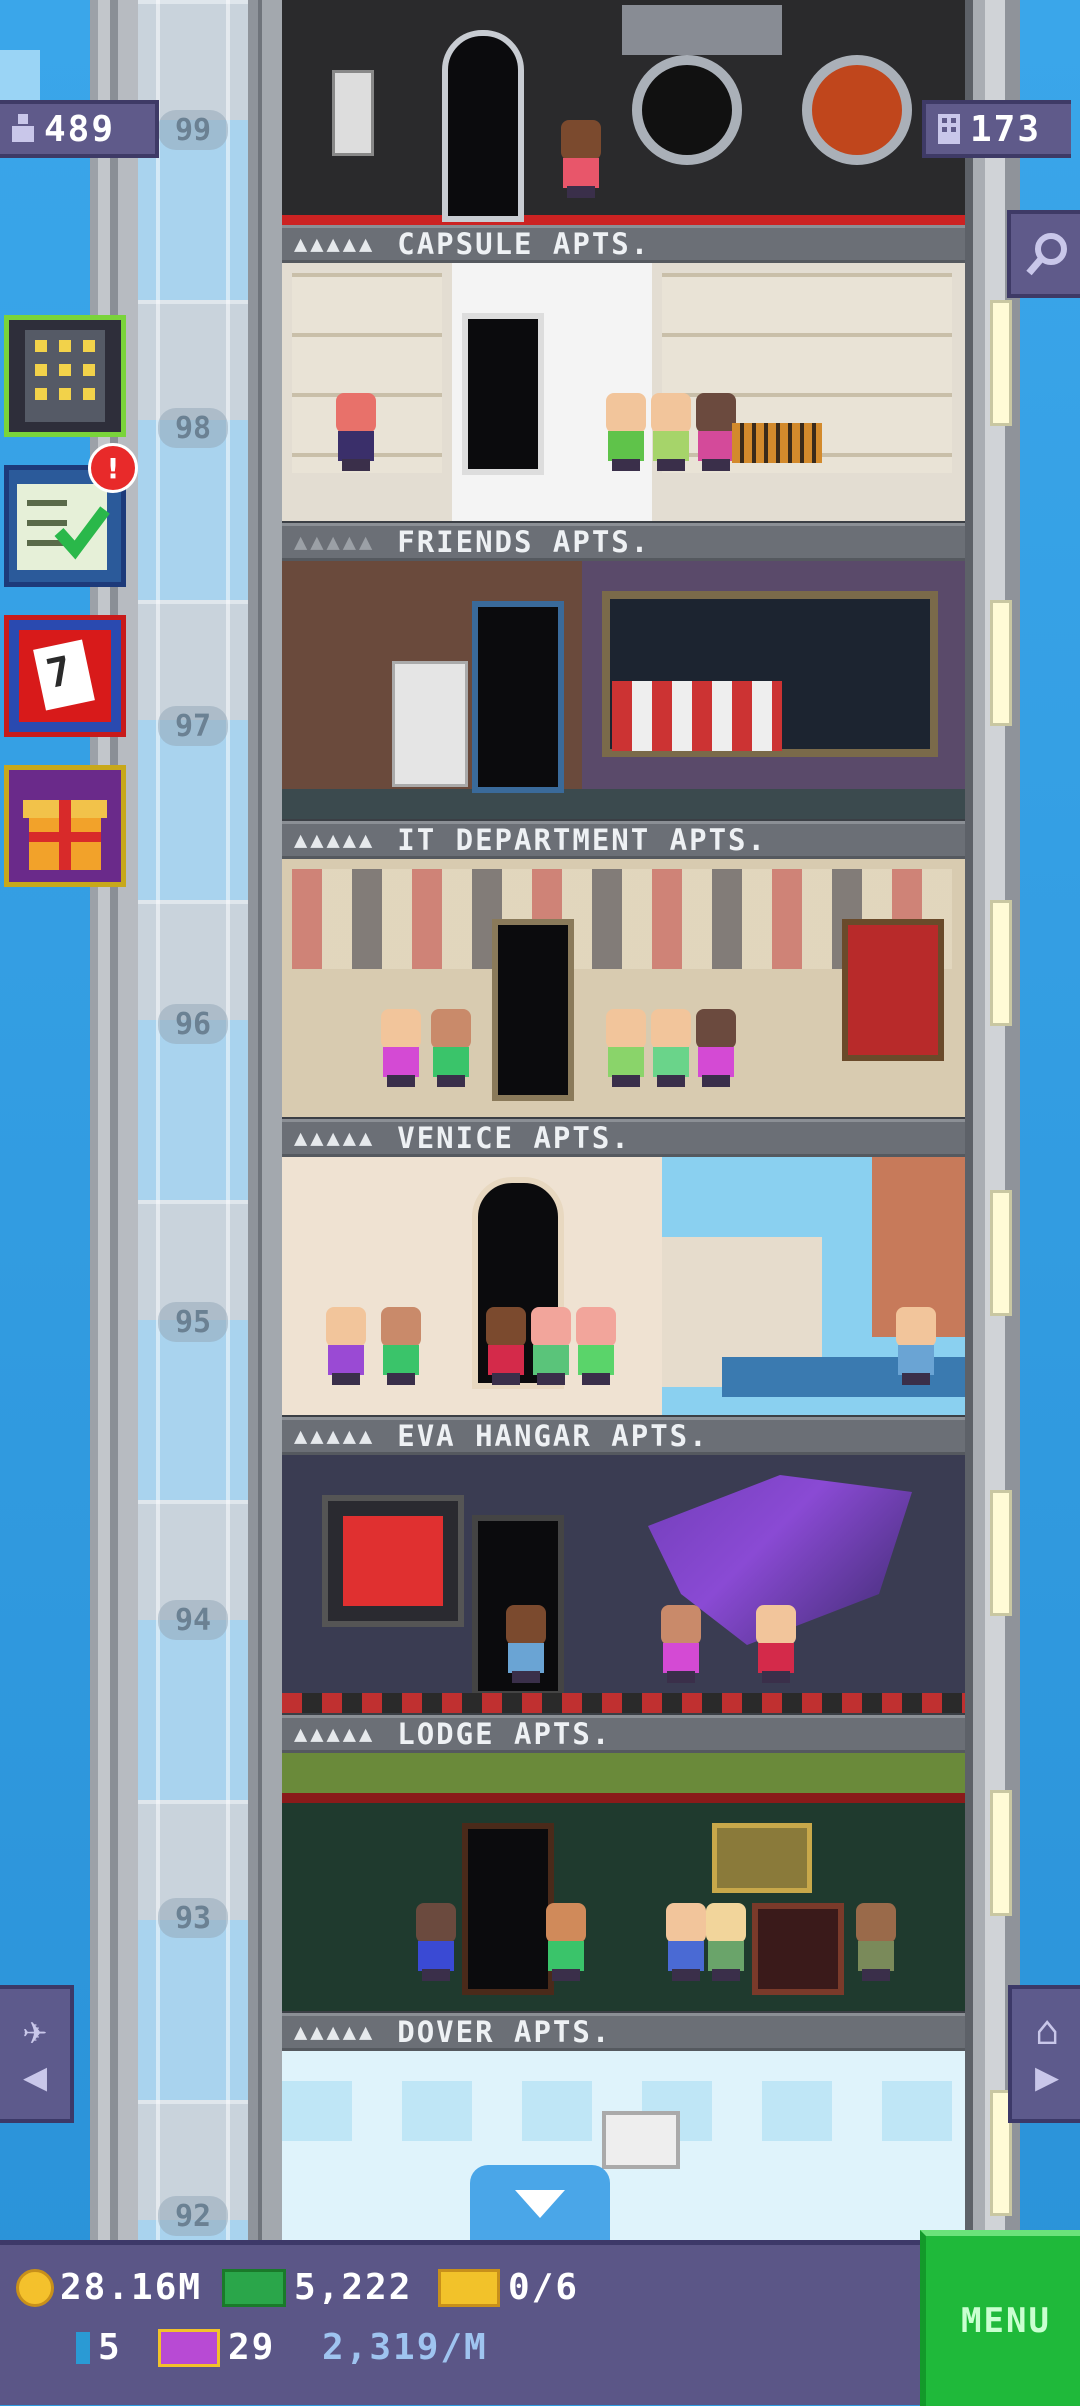  I want to click on floor-label: ▲▲▲▲▲ LODGE APTS., so click(623, 1734).